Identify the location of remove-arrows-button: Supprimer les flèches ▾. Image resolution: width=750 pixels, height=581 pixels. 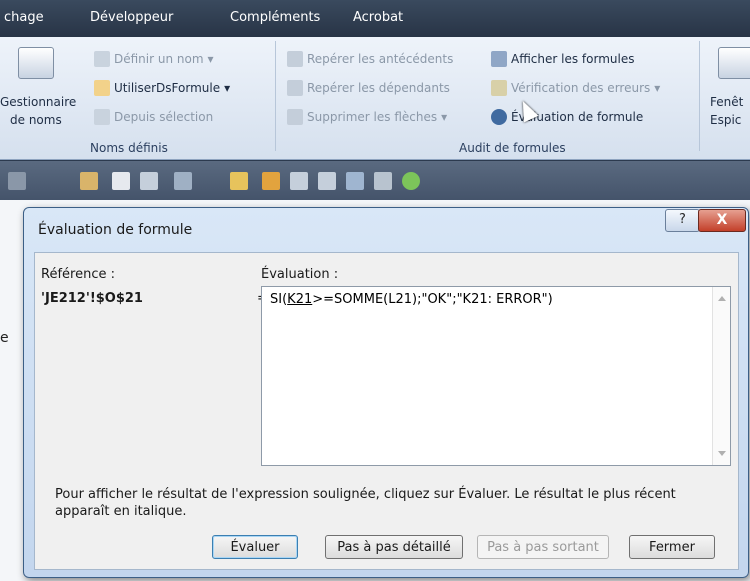
(367, 117).